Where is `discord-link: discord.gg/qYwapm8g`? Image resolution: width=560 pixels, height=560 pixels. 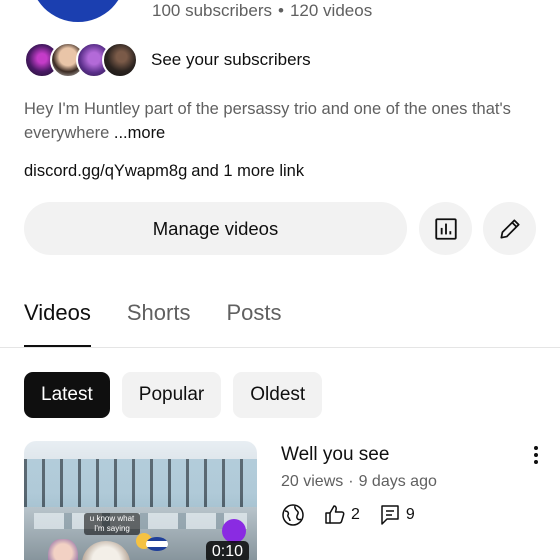
discord-link: discord.gg/qYwapm8g is located at coordinates (105, 171).